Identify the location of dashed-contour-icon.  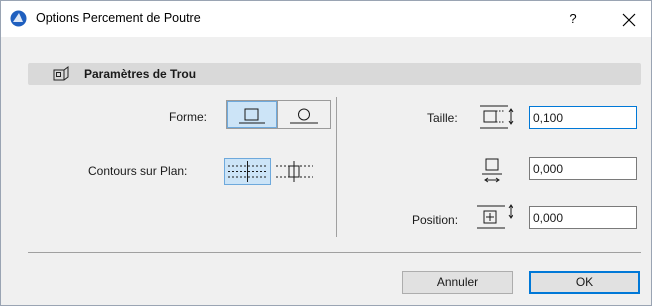
(247, 171).